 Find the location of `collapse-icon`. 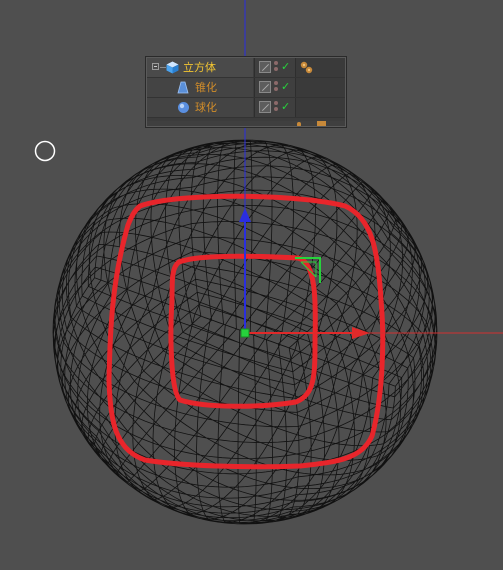

collapse-icon is located at coordinates (155, 66).